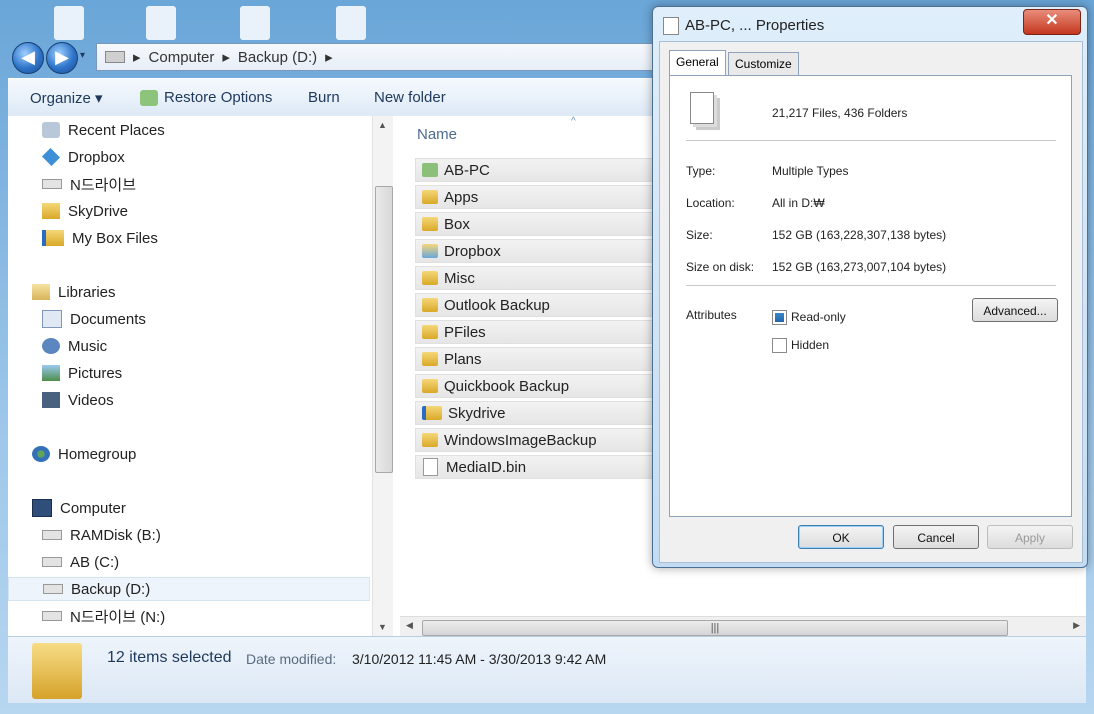 This screenshot has height=714, width=1094. What do you see at coordinates (324, 97) in the screenshot?
I see `burn-button: Burn` at bounding box center [324, 97].